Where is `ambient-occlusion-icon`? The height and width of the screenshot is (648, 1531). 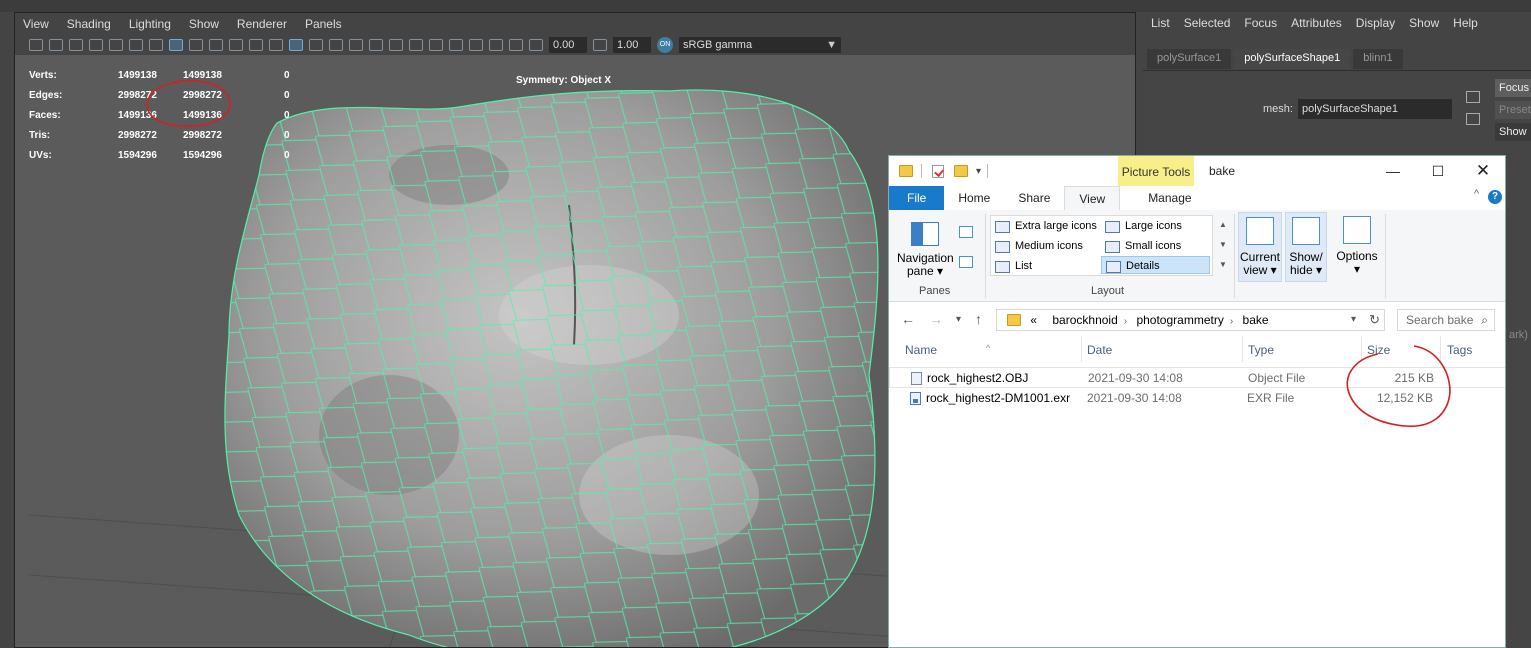 ambient-occlusion-icon is located at coordinates (416, 45).